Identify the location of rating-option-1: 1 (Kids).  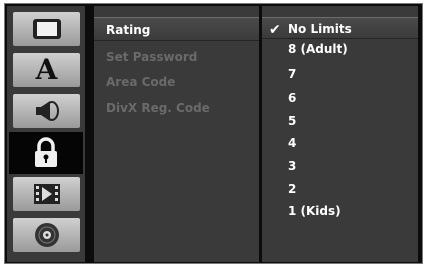
(340, 211).